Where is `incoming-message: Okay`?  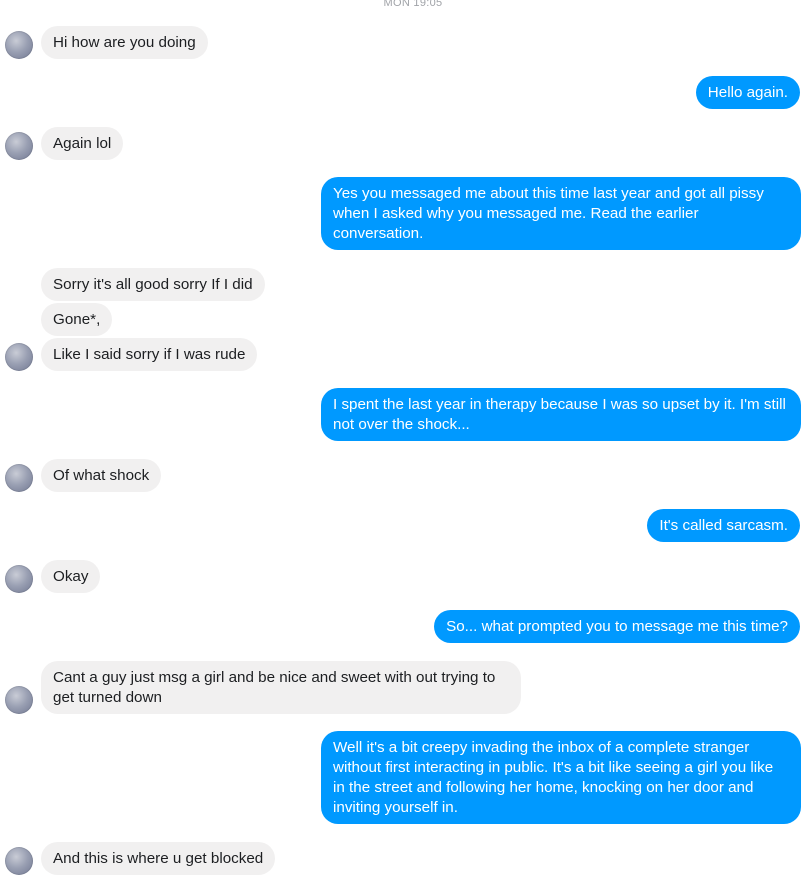 incoming-message: Okay is located at coordinates (71, 576).